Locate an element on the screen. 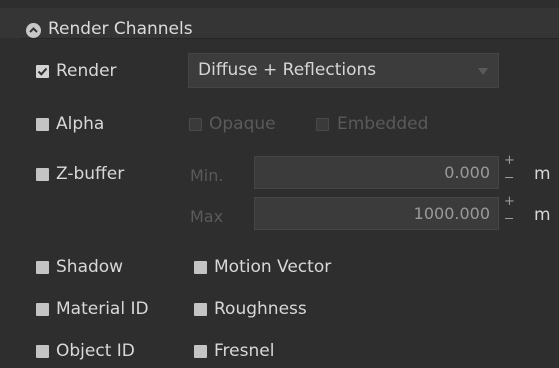 The width and height of the screenshot is (559, 368). render-checkbox is located at coordinates (42, 71).